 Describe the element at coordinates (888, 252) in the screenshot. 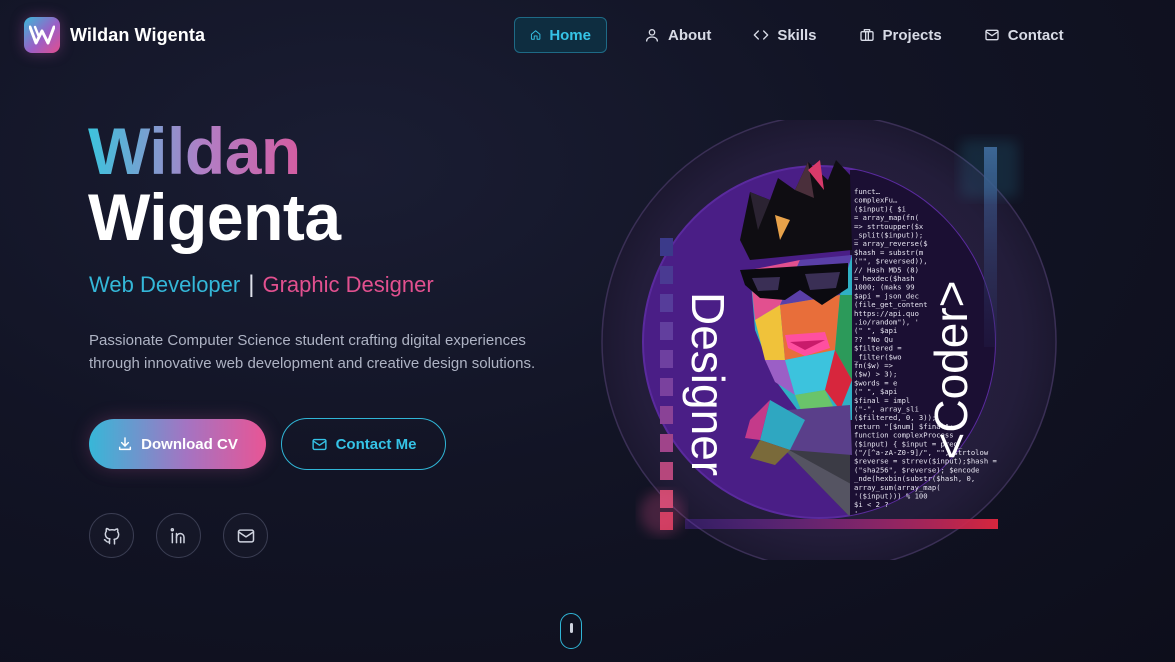

I see `code-line: $hash = substr(m` at that location.